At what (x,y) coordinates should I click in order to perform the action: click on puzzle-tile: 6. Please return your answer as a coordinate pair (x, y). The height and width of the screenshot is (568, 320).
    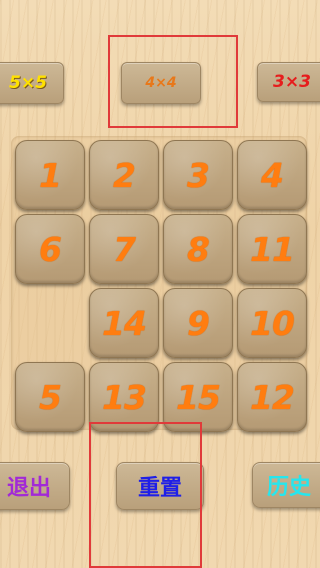
    Looking at the image, I should click on (50, 249).